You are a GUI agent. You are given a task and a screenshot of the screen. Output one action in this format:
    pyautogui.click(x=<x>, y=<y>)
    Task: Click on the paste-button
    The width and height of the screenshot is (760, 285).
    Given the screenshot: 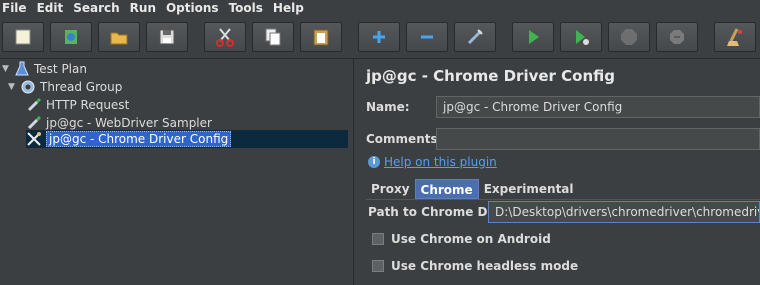 What is the action you would take?
    pyautogui.click(x=321, y=37)
    